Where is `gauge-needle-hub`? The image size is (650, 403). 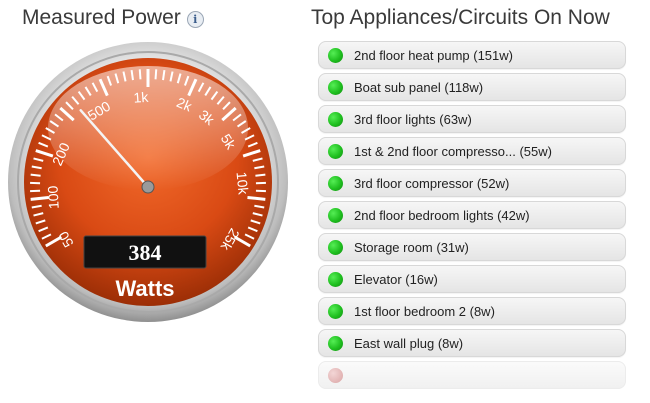 gauge-needle-hub is located at coordinates (148, 187).